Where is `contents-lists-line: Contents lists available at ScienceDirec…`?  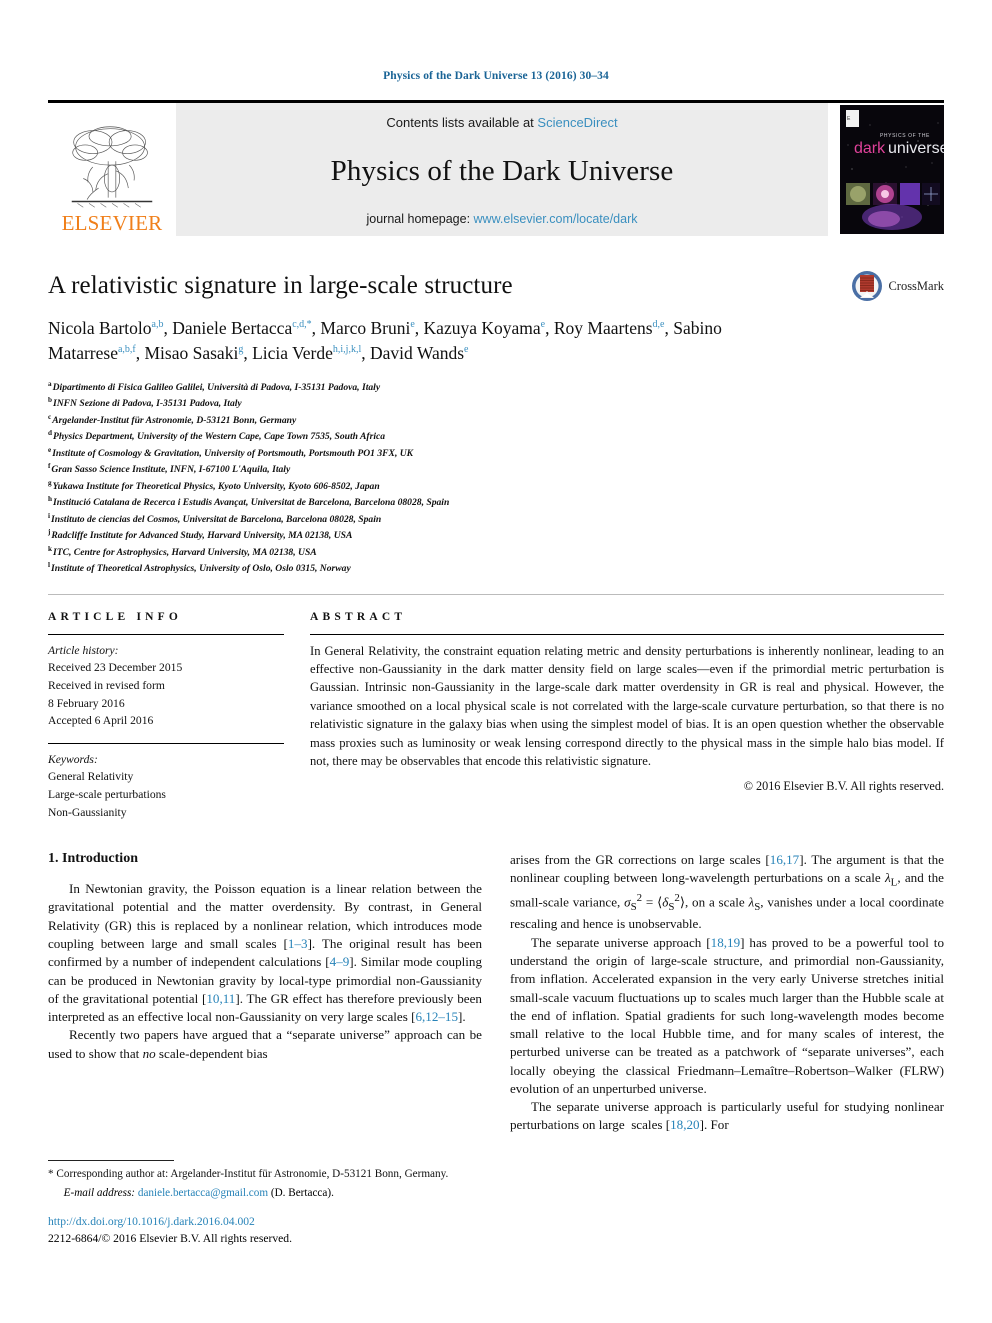
contents-lists-line: Contents lists available at ScienceDirec… is located at coordinates (501, 122).